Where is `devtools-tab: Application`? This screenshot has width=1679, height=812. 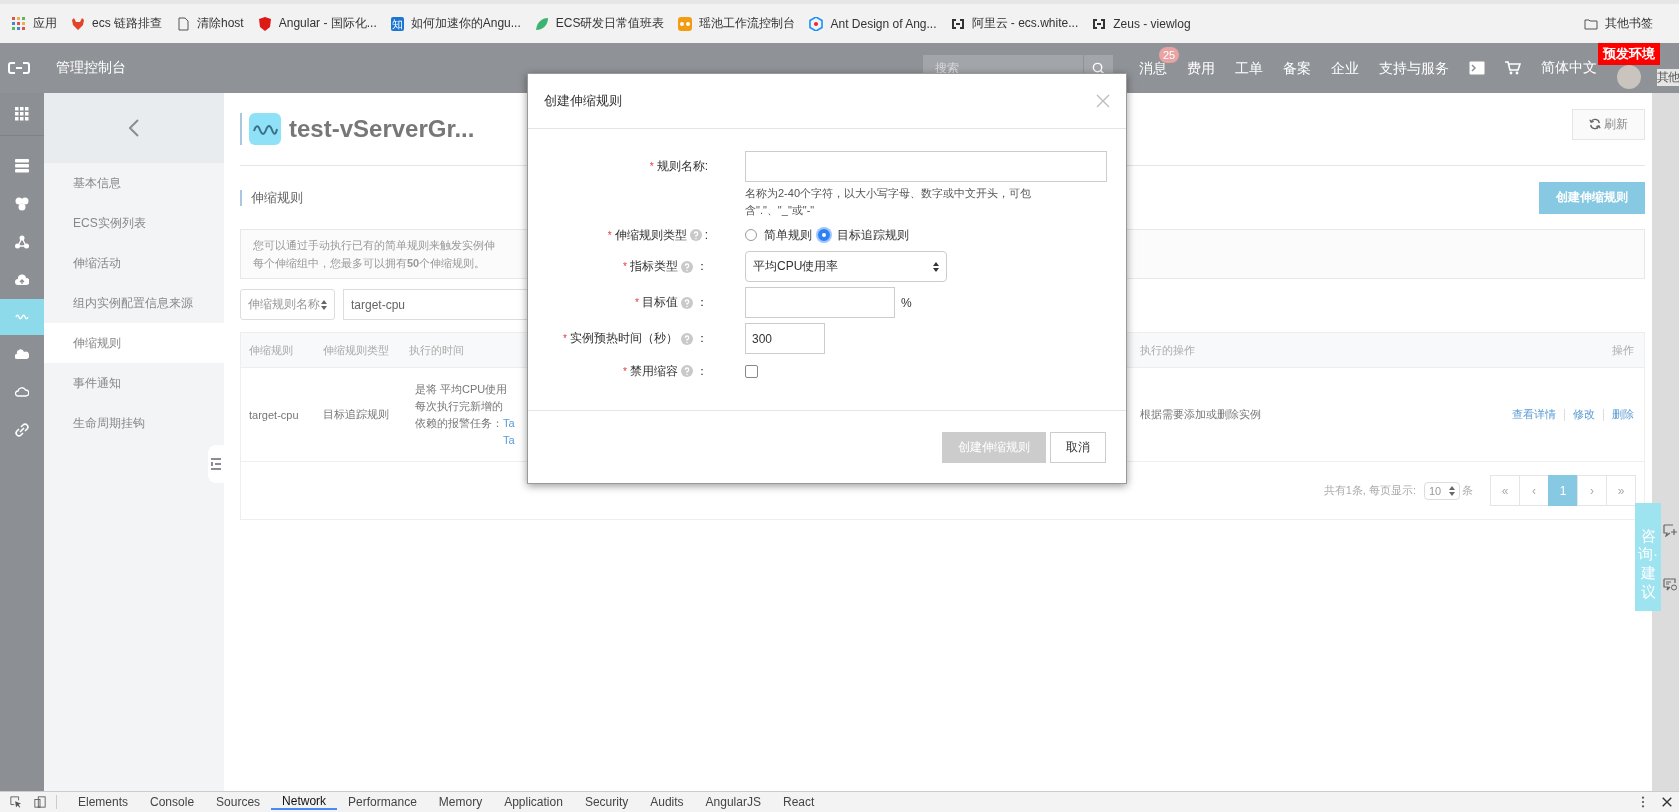
devtools-tab: Application is located at coordinates (533, 802).